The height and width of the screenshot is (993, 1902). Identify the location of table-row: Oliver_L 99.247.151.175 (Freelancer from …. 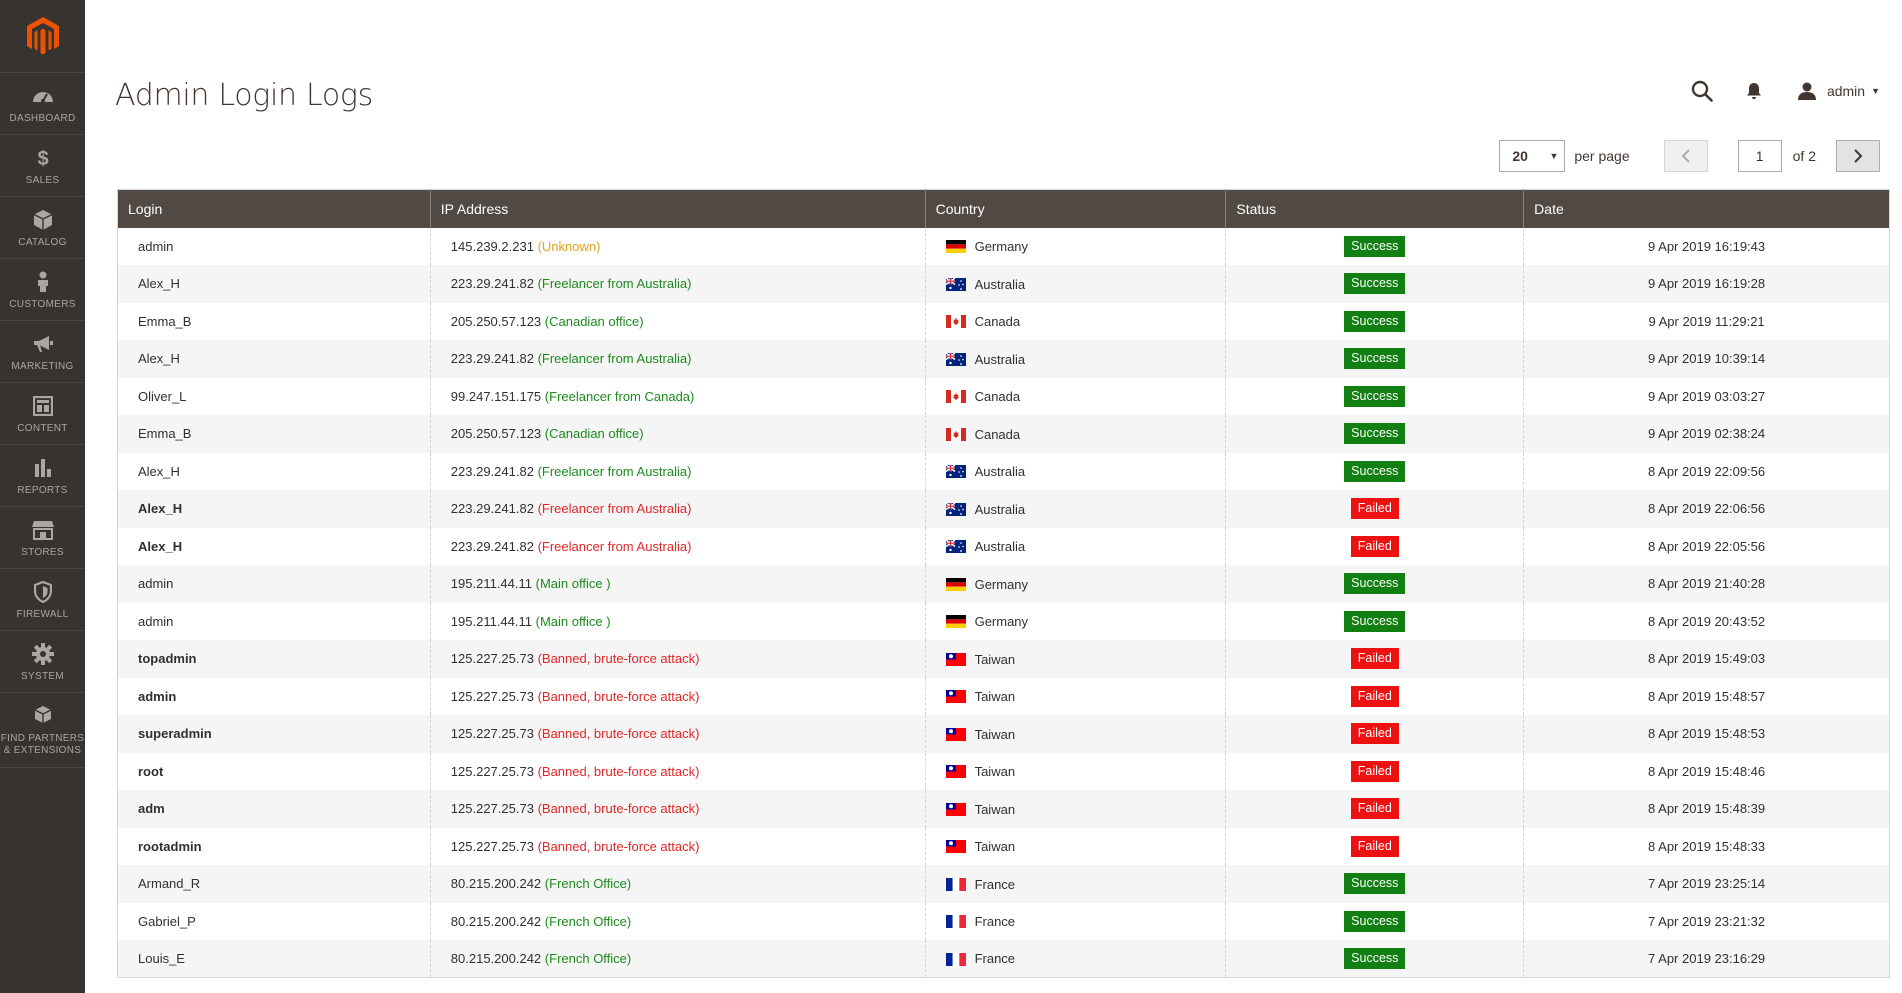
(1003, 396).